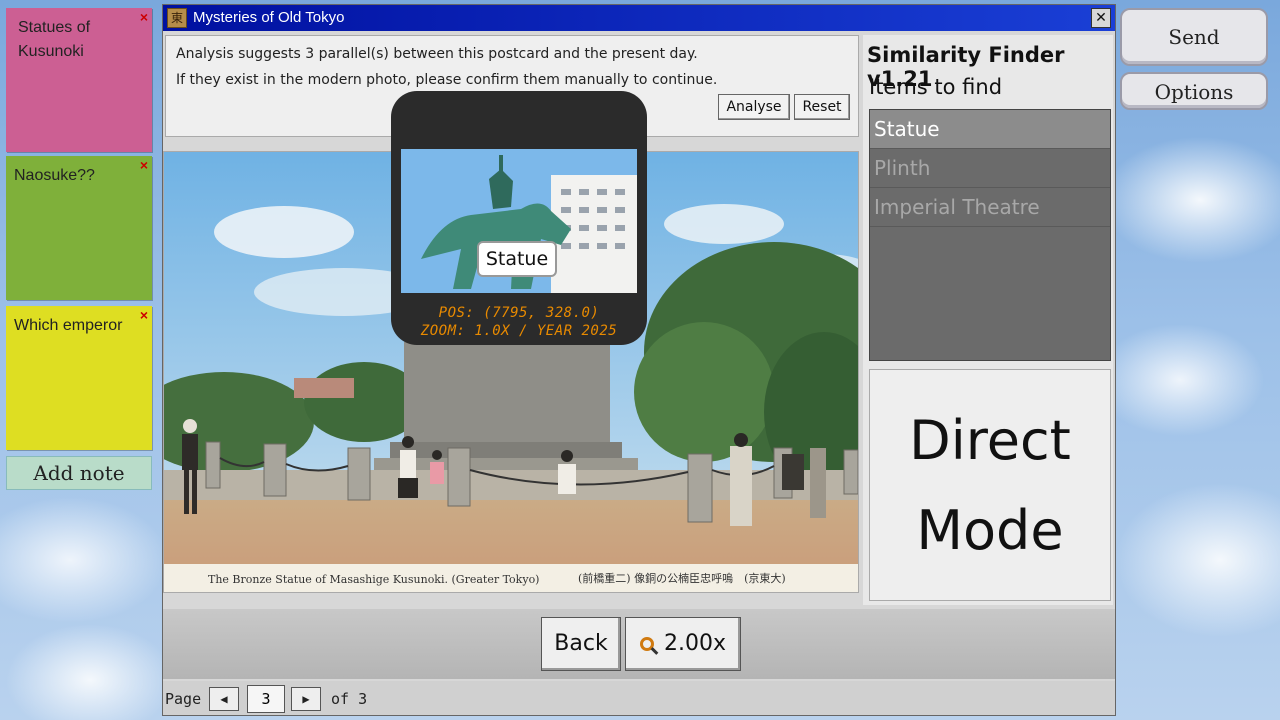  I want to click on add-note-button: Add note, so click(79, 473).